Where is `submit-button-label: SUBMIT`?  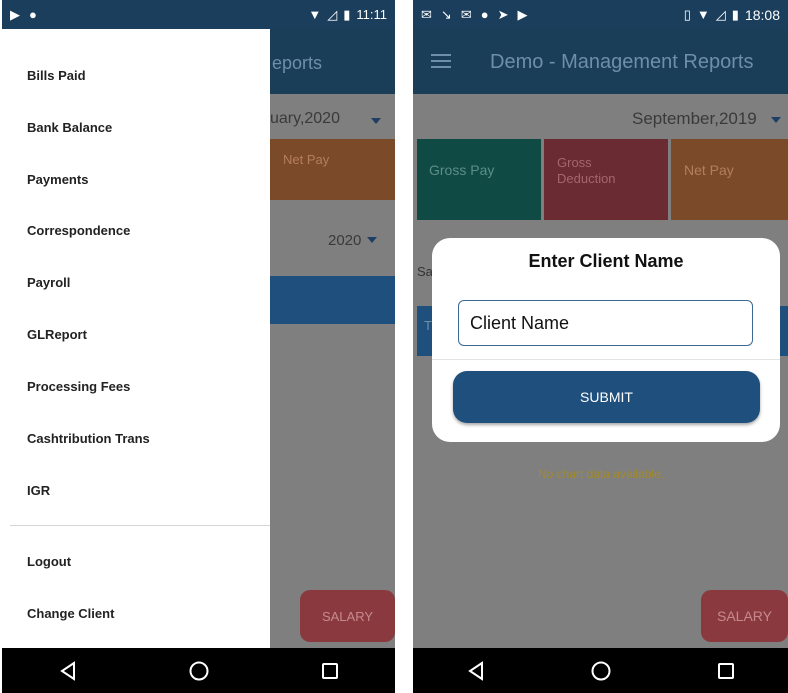
submit-button-label: SUBMIT is located at coordinates (606, 397).